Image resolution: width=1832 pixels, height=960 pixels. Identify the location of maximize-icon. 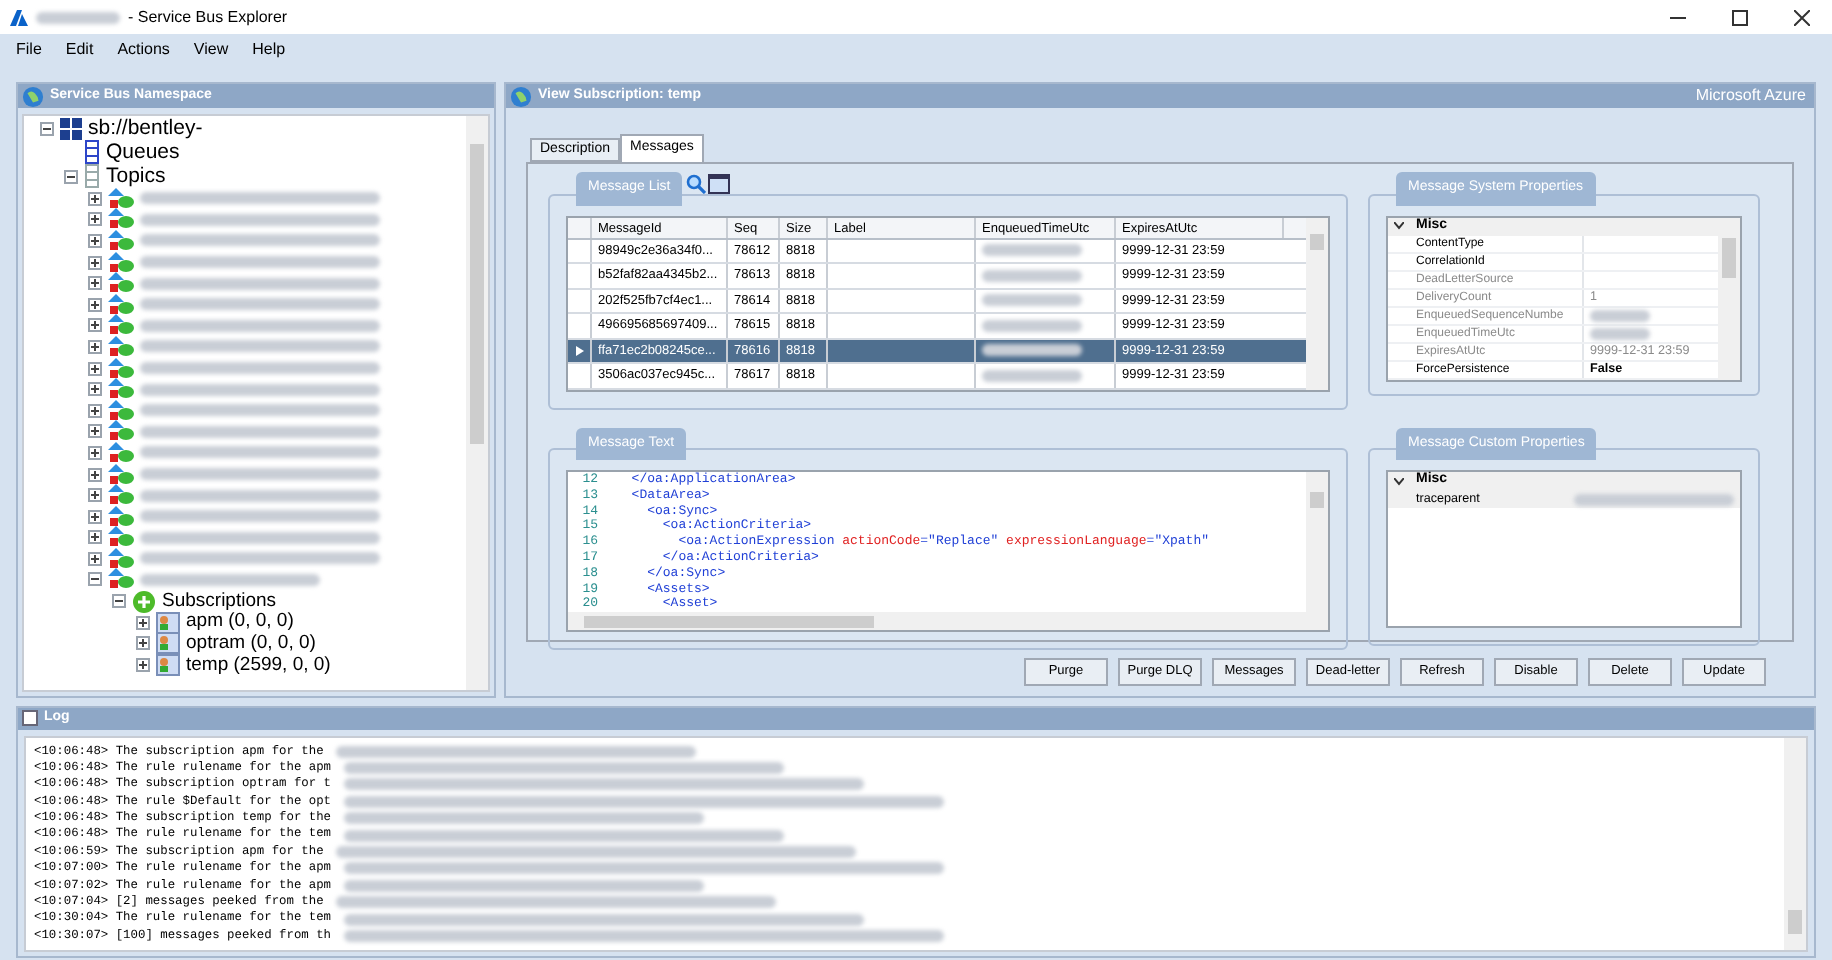
(1740, 17).